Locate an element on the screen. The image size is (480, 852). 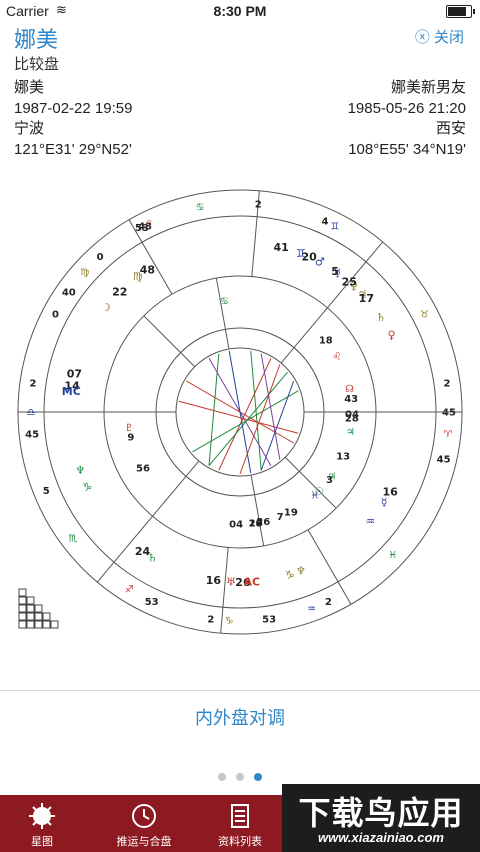
outer-planet-label: 48 is located at coordinates (147, 269).